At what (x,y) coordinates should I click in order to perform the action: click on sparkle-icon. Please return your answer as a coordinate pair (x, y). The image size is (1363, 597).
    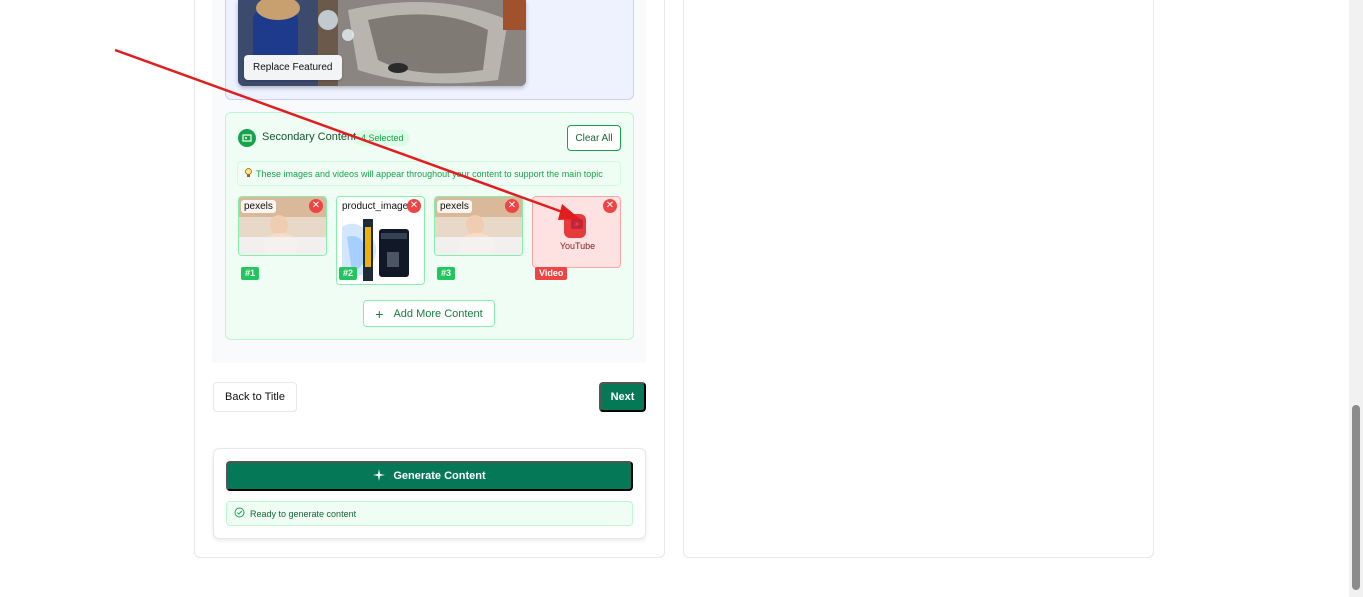
    Looking at the image, I should click on (379, 476).